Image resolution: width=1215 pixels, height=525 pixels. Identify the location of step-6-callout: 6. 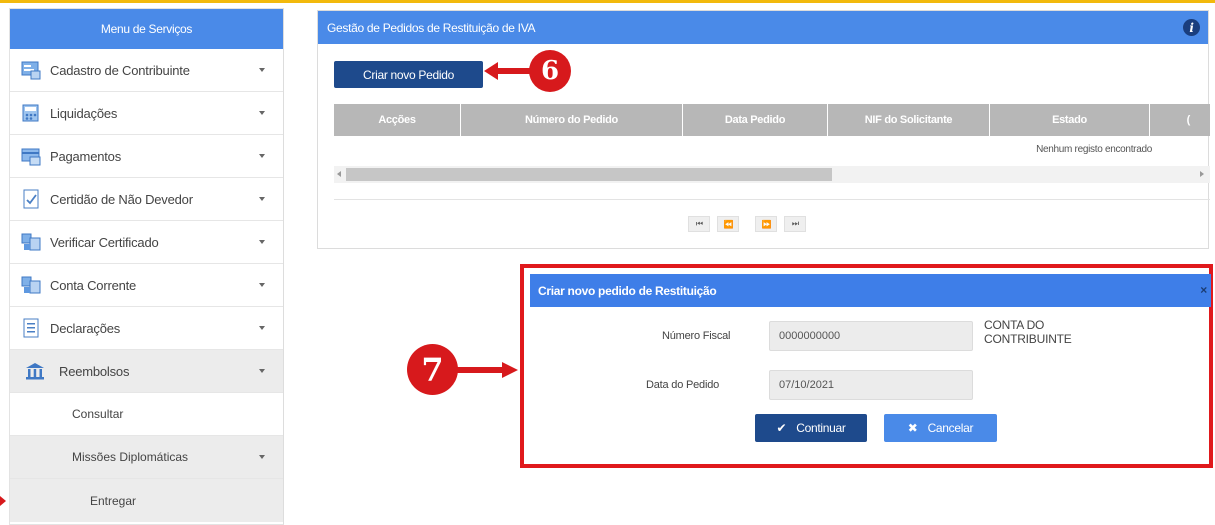
(550, 71).